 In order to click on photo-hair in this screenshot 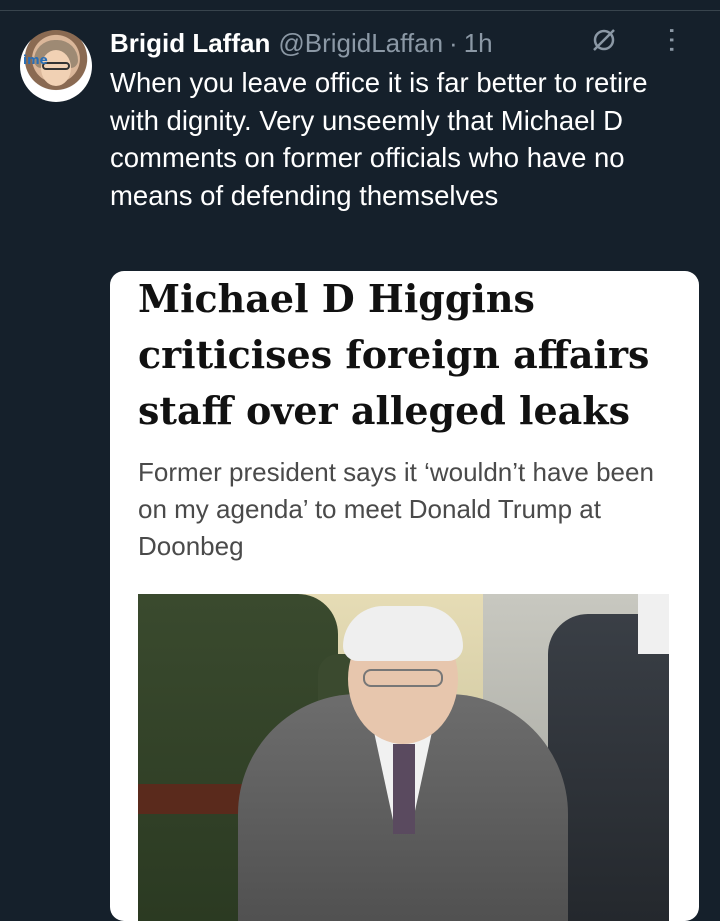, I will do `click(403, 633)`.